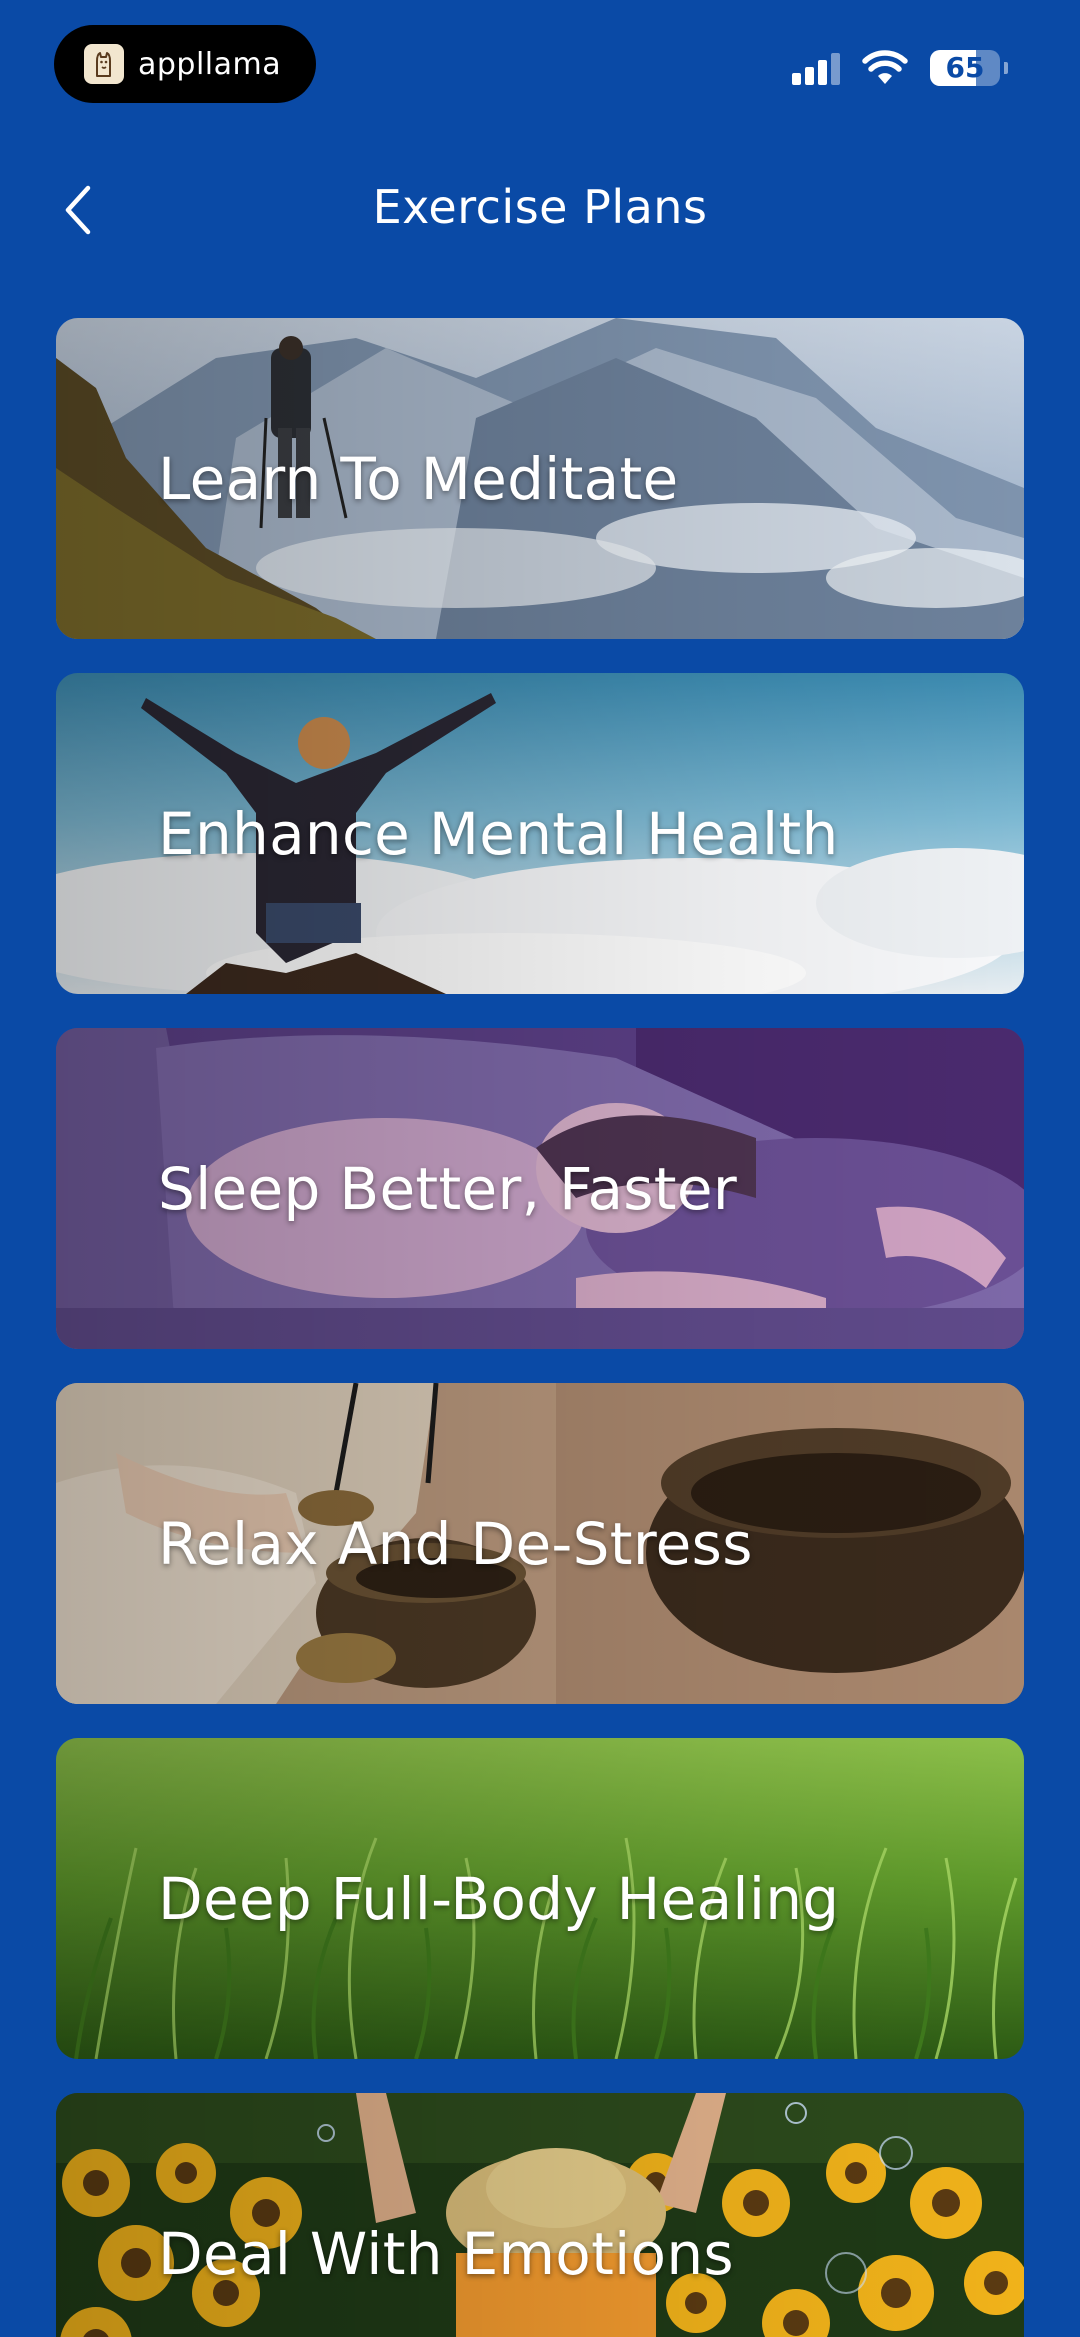 The width and height of the screenshot is (1080, 2337). I want to click on status-icons: 65, so click(900, 68).